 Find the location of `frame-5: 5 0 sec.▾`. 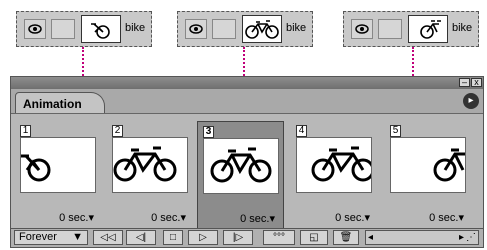

frame-5: 5 0 sec.▾ is located at coordinates (428, 175).